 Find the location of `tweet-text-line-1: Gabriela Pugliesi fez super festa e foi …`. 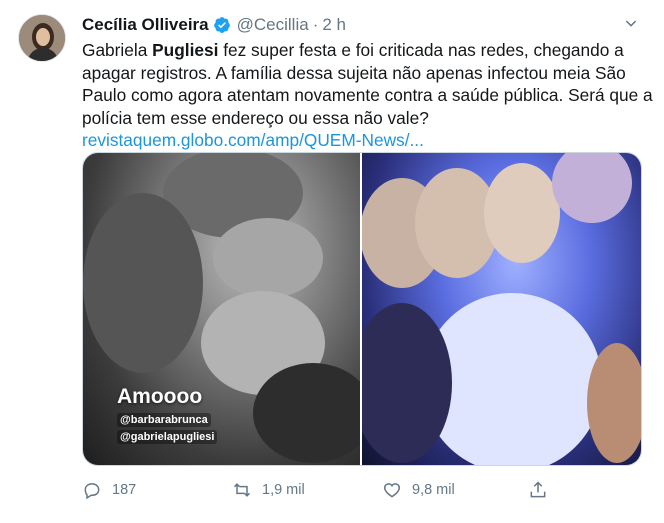

tweet-text-line-1: Gabriela Pugliesi fez super festa e foi … is located at coordinates (362, 50).